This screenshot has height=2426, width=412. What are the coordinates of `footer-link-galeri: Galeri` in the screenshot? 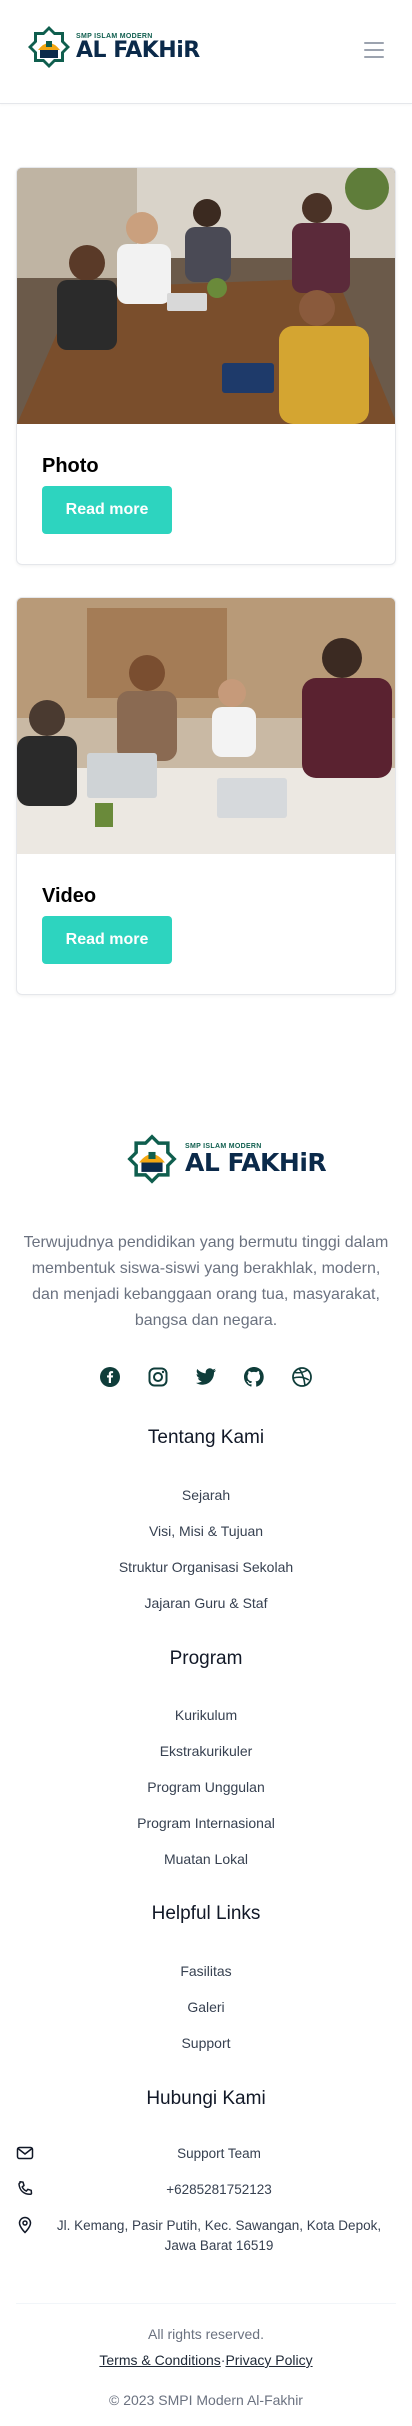 It's located at (206, 2007).